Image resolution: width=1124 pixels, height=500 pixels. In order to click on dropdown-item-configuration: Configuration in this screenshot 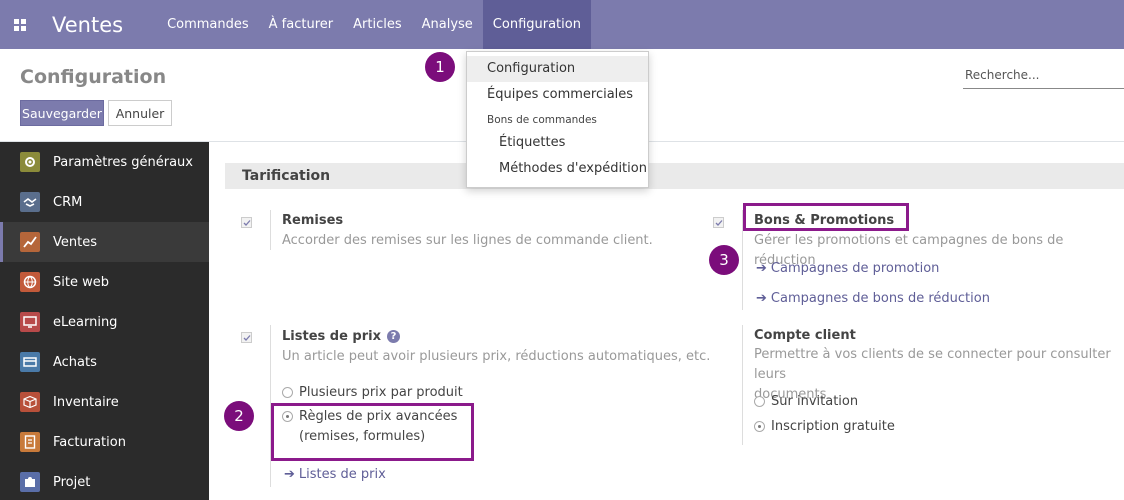, I will do `click(557, 69)`.